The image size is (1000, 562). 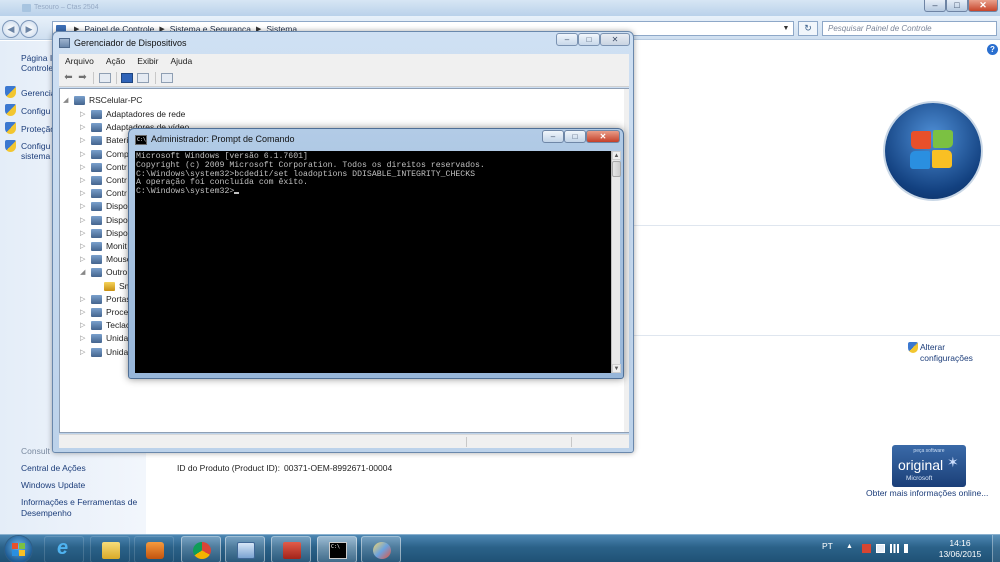 What do you see at coordinates (616, 262) in the screenshot?
I see `vertical-scrollbar: ▲ ▼` at bounding box center [616, 262].